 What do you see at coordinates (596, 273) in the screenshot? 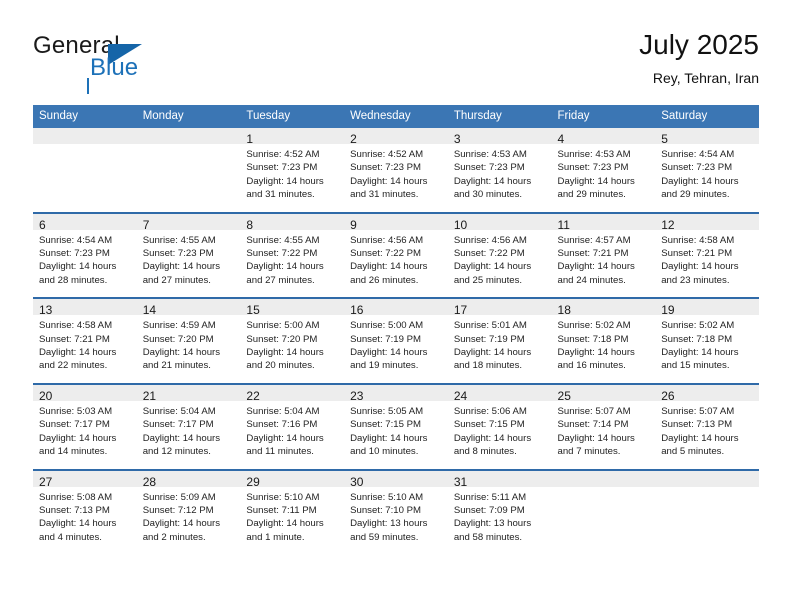
I see `daylight-text: Daylight: 14 hours and 24 minutes.` at bounding box center [596, 273].